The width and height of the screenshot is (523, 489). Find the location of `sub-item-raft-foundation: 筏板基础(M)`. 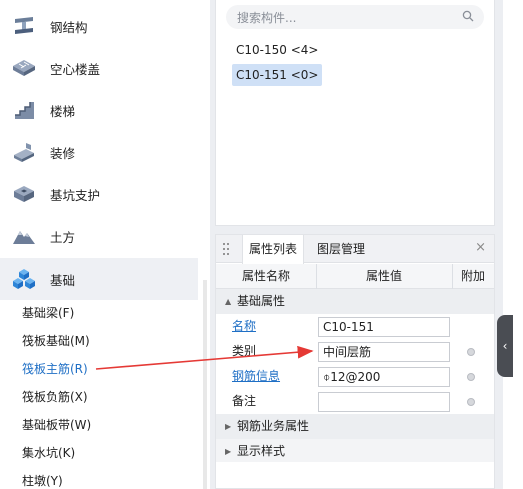

sub-item-raft-foundation: 筏板基础(M) is located at coordinates (56, 341).